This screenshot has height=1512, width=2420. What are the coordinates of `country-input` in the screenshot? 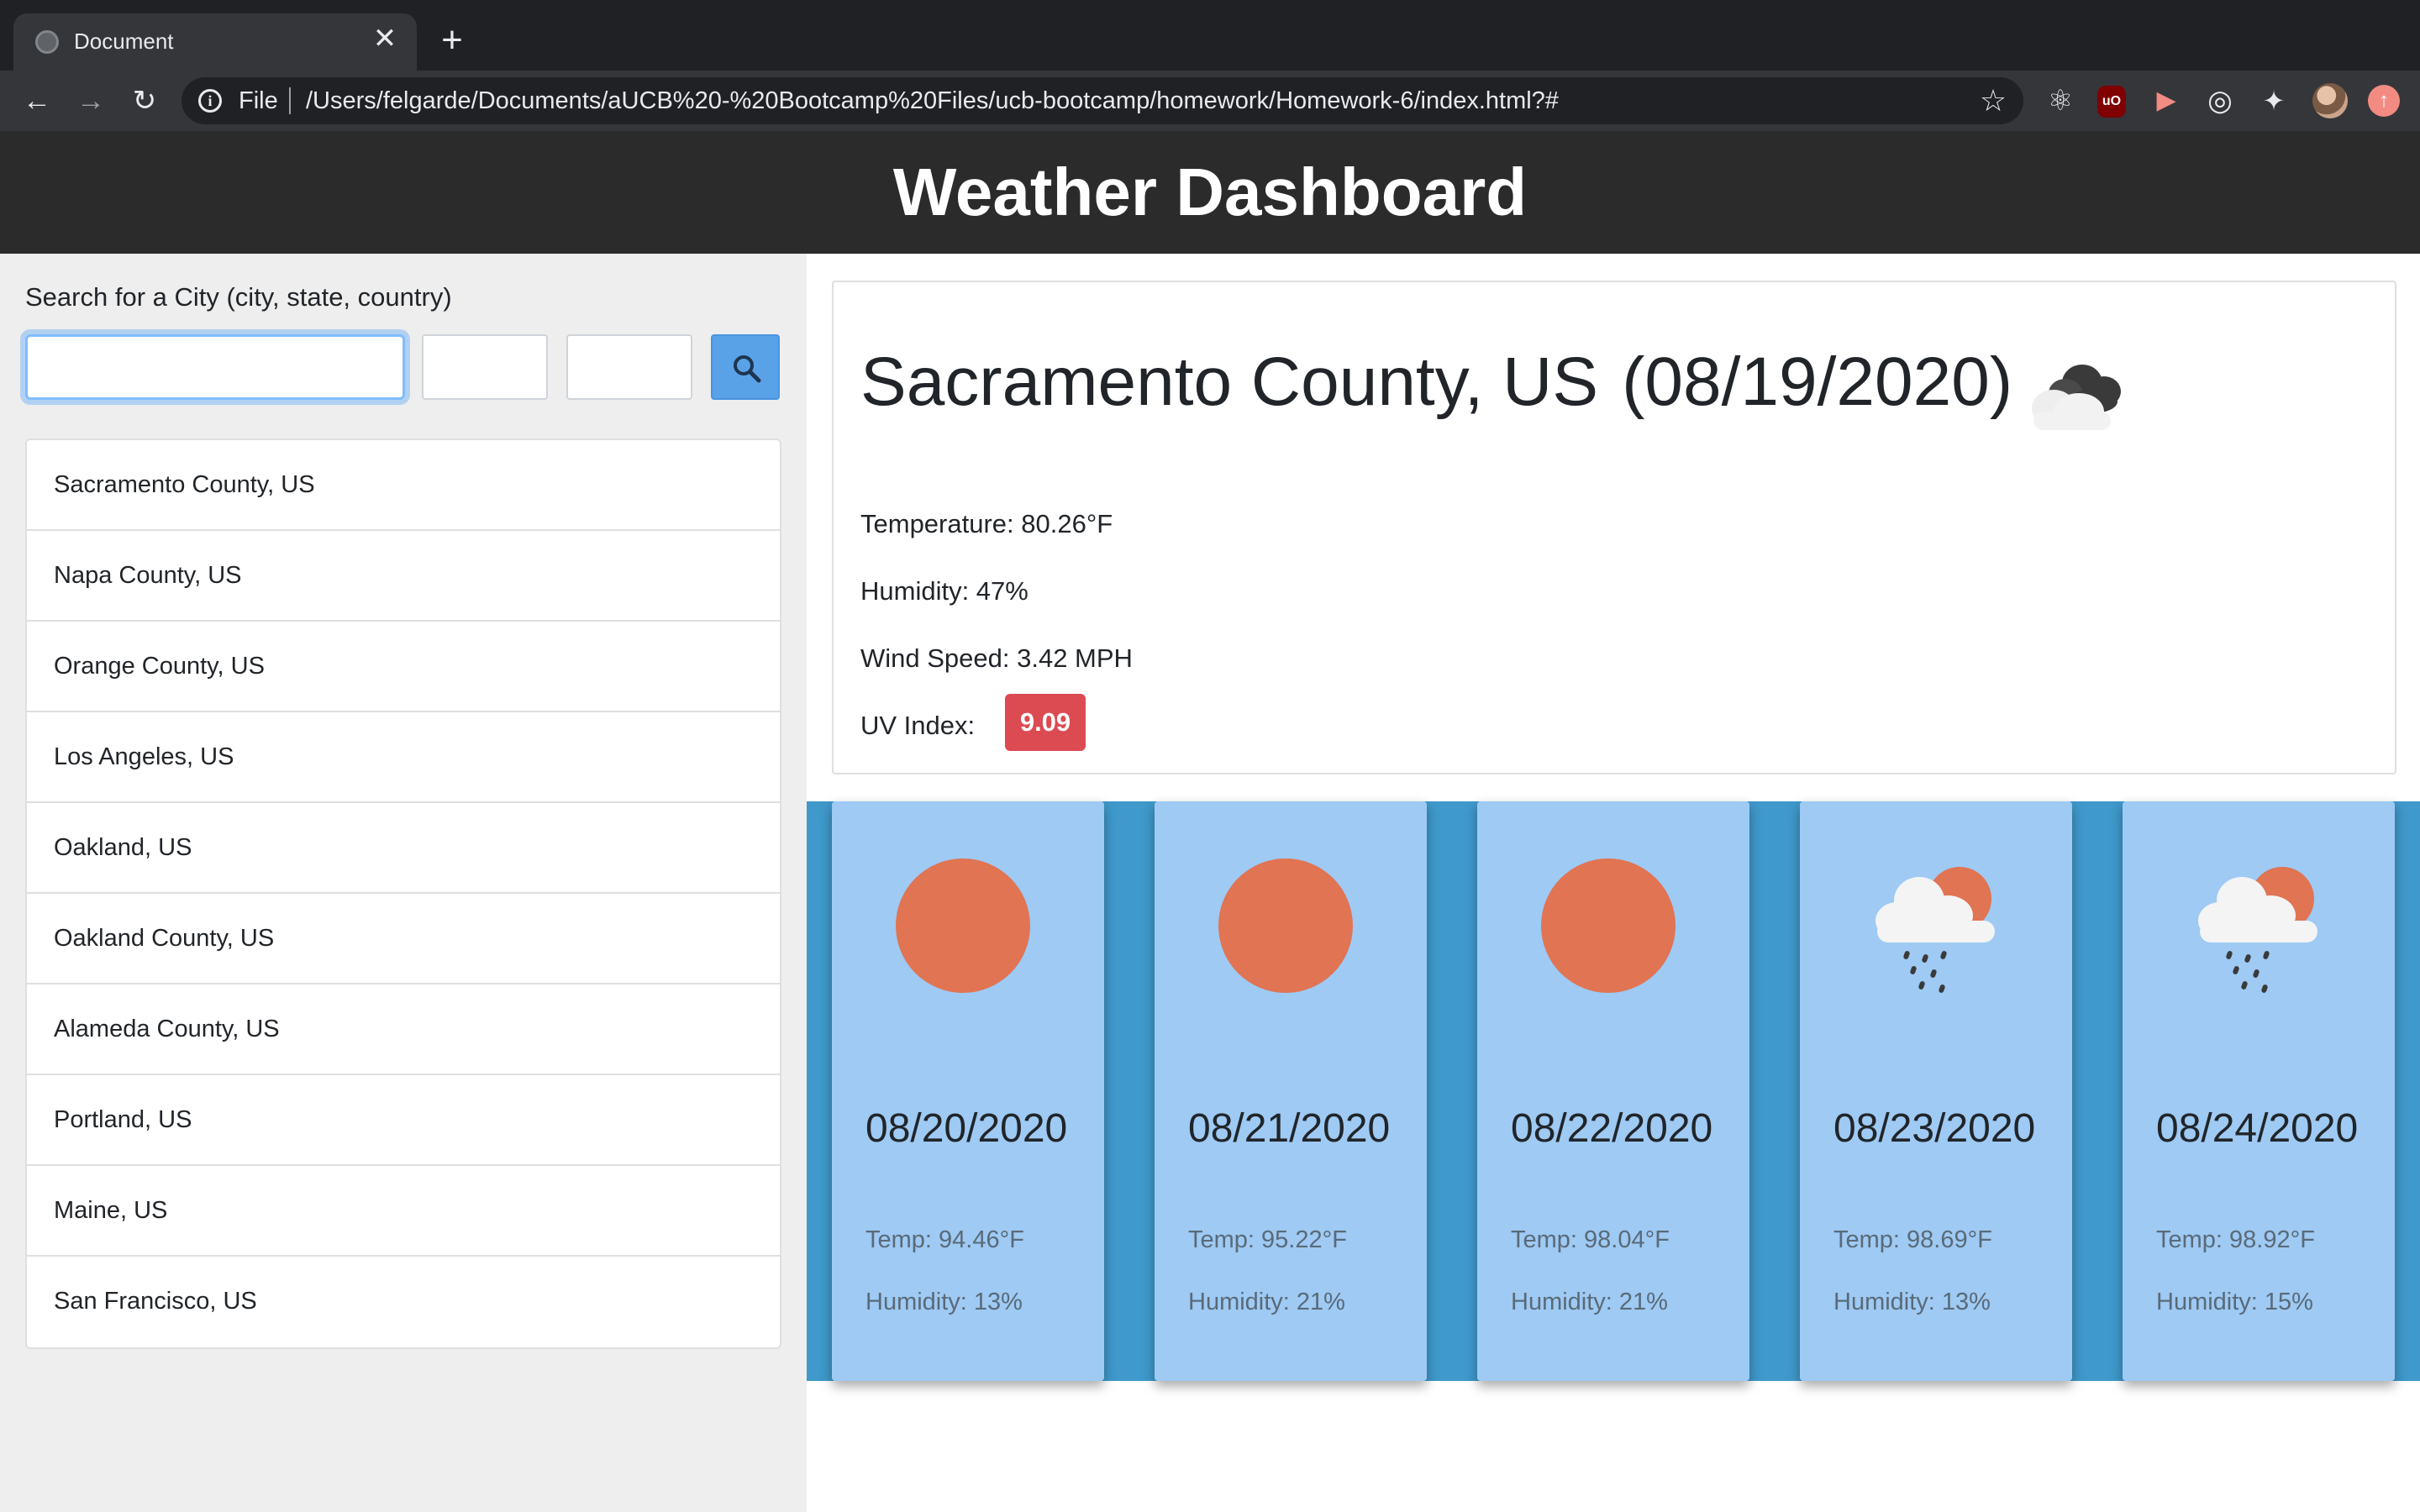 It's located at (629, 367).